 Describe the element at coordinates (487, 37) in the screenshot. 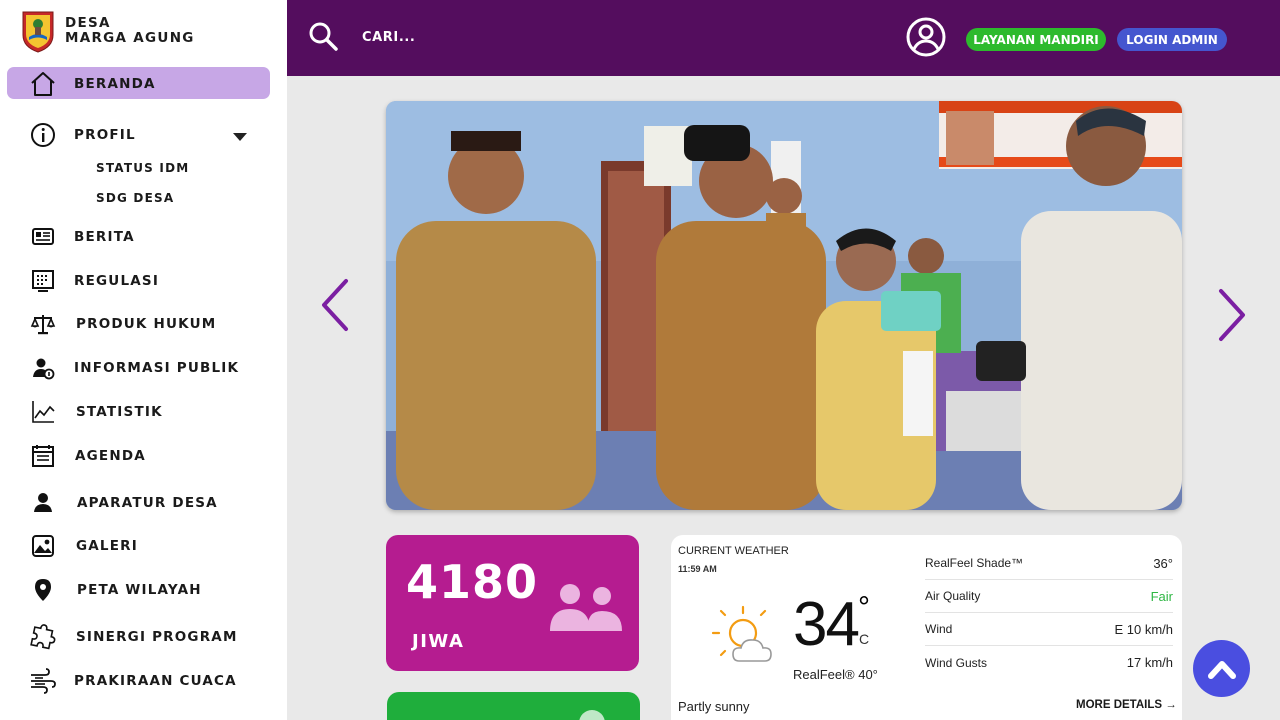

I see `search-input` at that location.